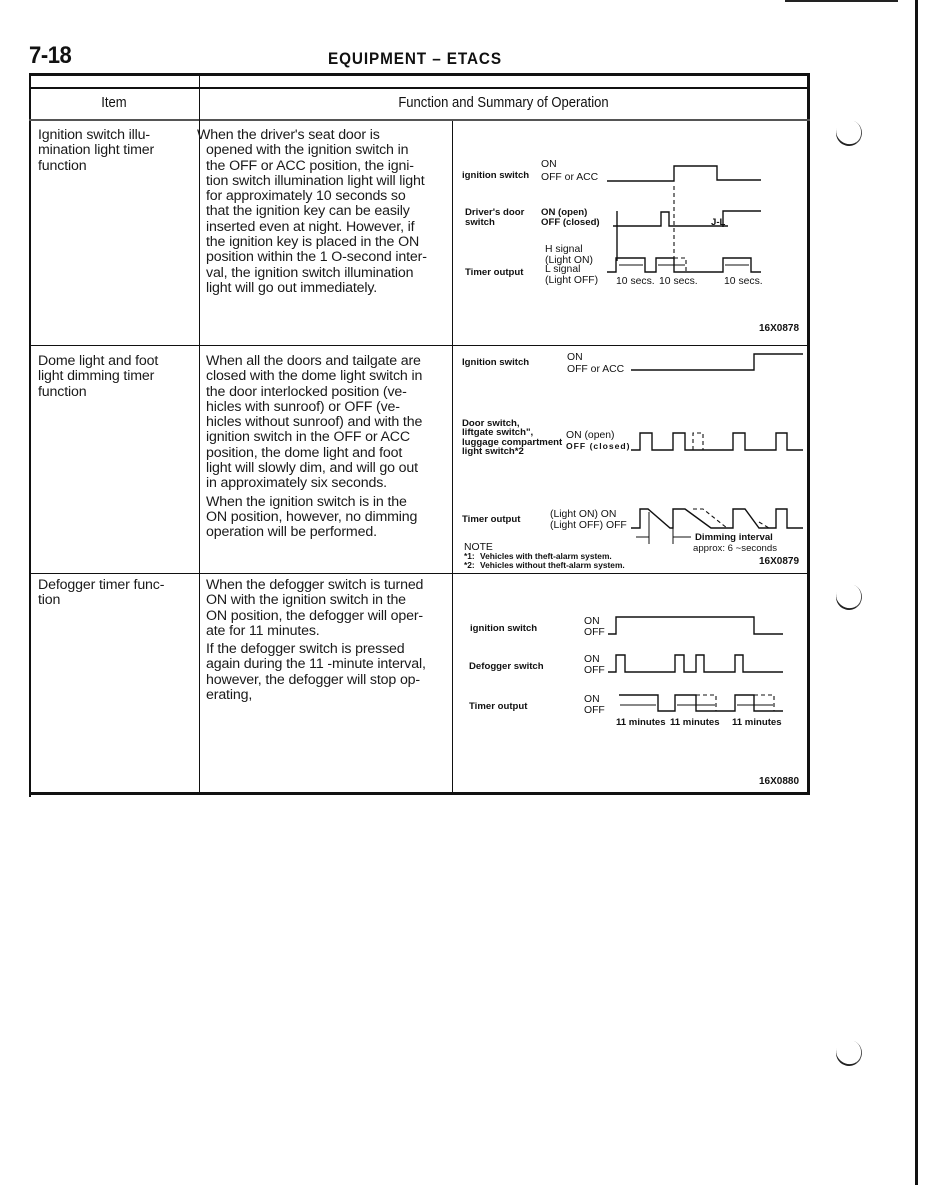 The width and height of the screenshot is (926, 1200). I want to click on signal-label: Ignition switch, so click(495, 362).